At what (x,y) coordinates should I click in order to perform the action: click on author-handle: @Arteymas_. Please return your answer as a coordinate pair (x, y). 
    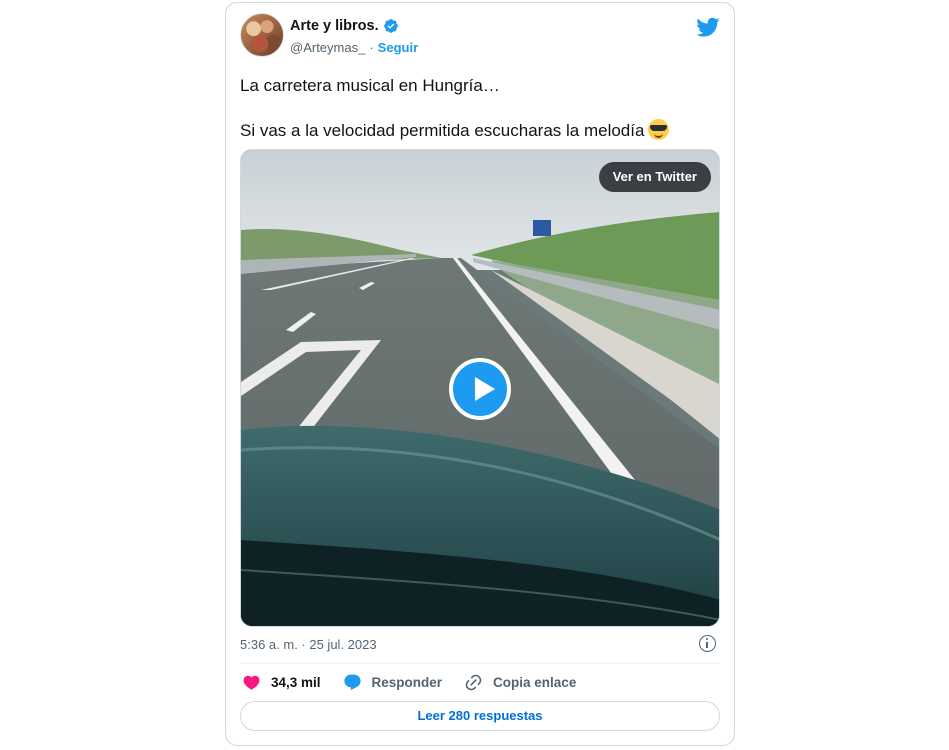
    Looking at the image, I should click on (327, 47).